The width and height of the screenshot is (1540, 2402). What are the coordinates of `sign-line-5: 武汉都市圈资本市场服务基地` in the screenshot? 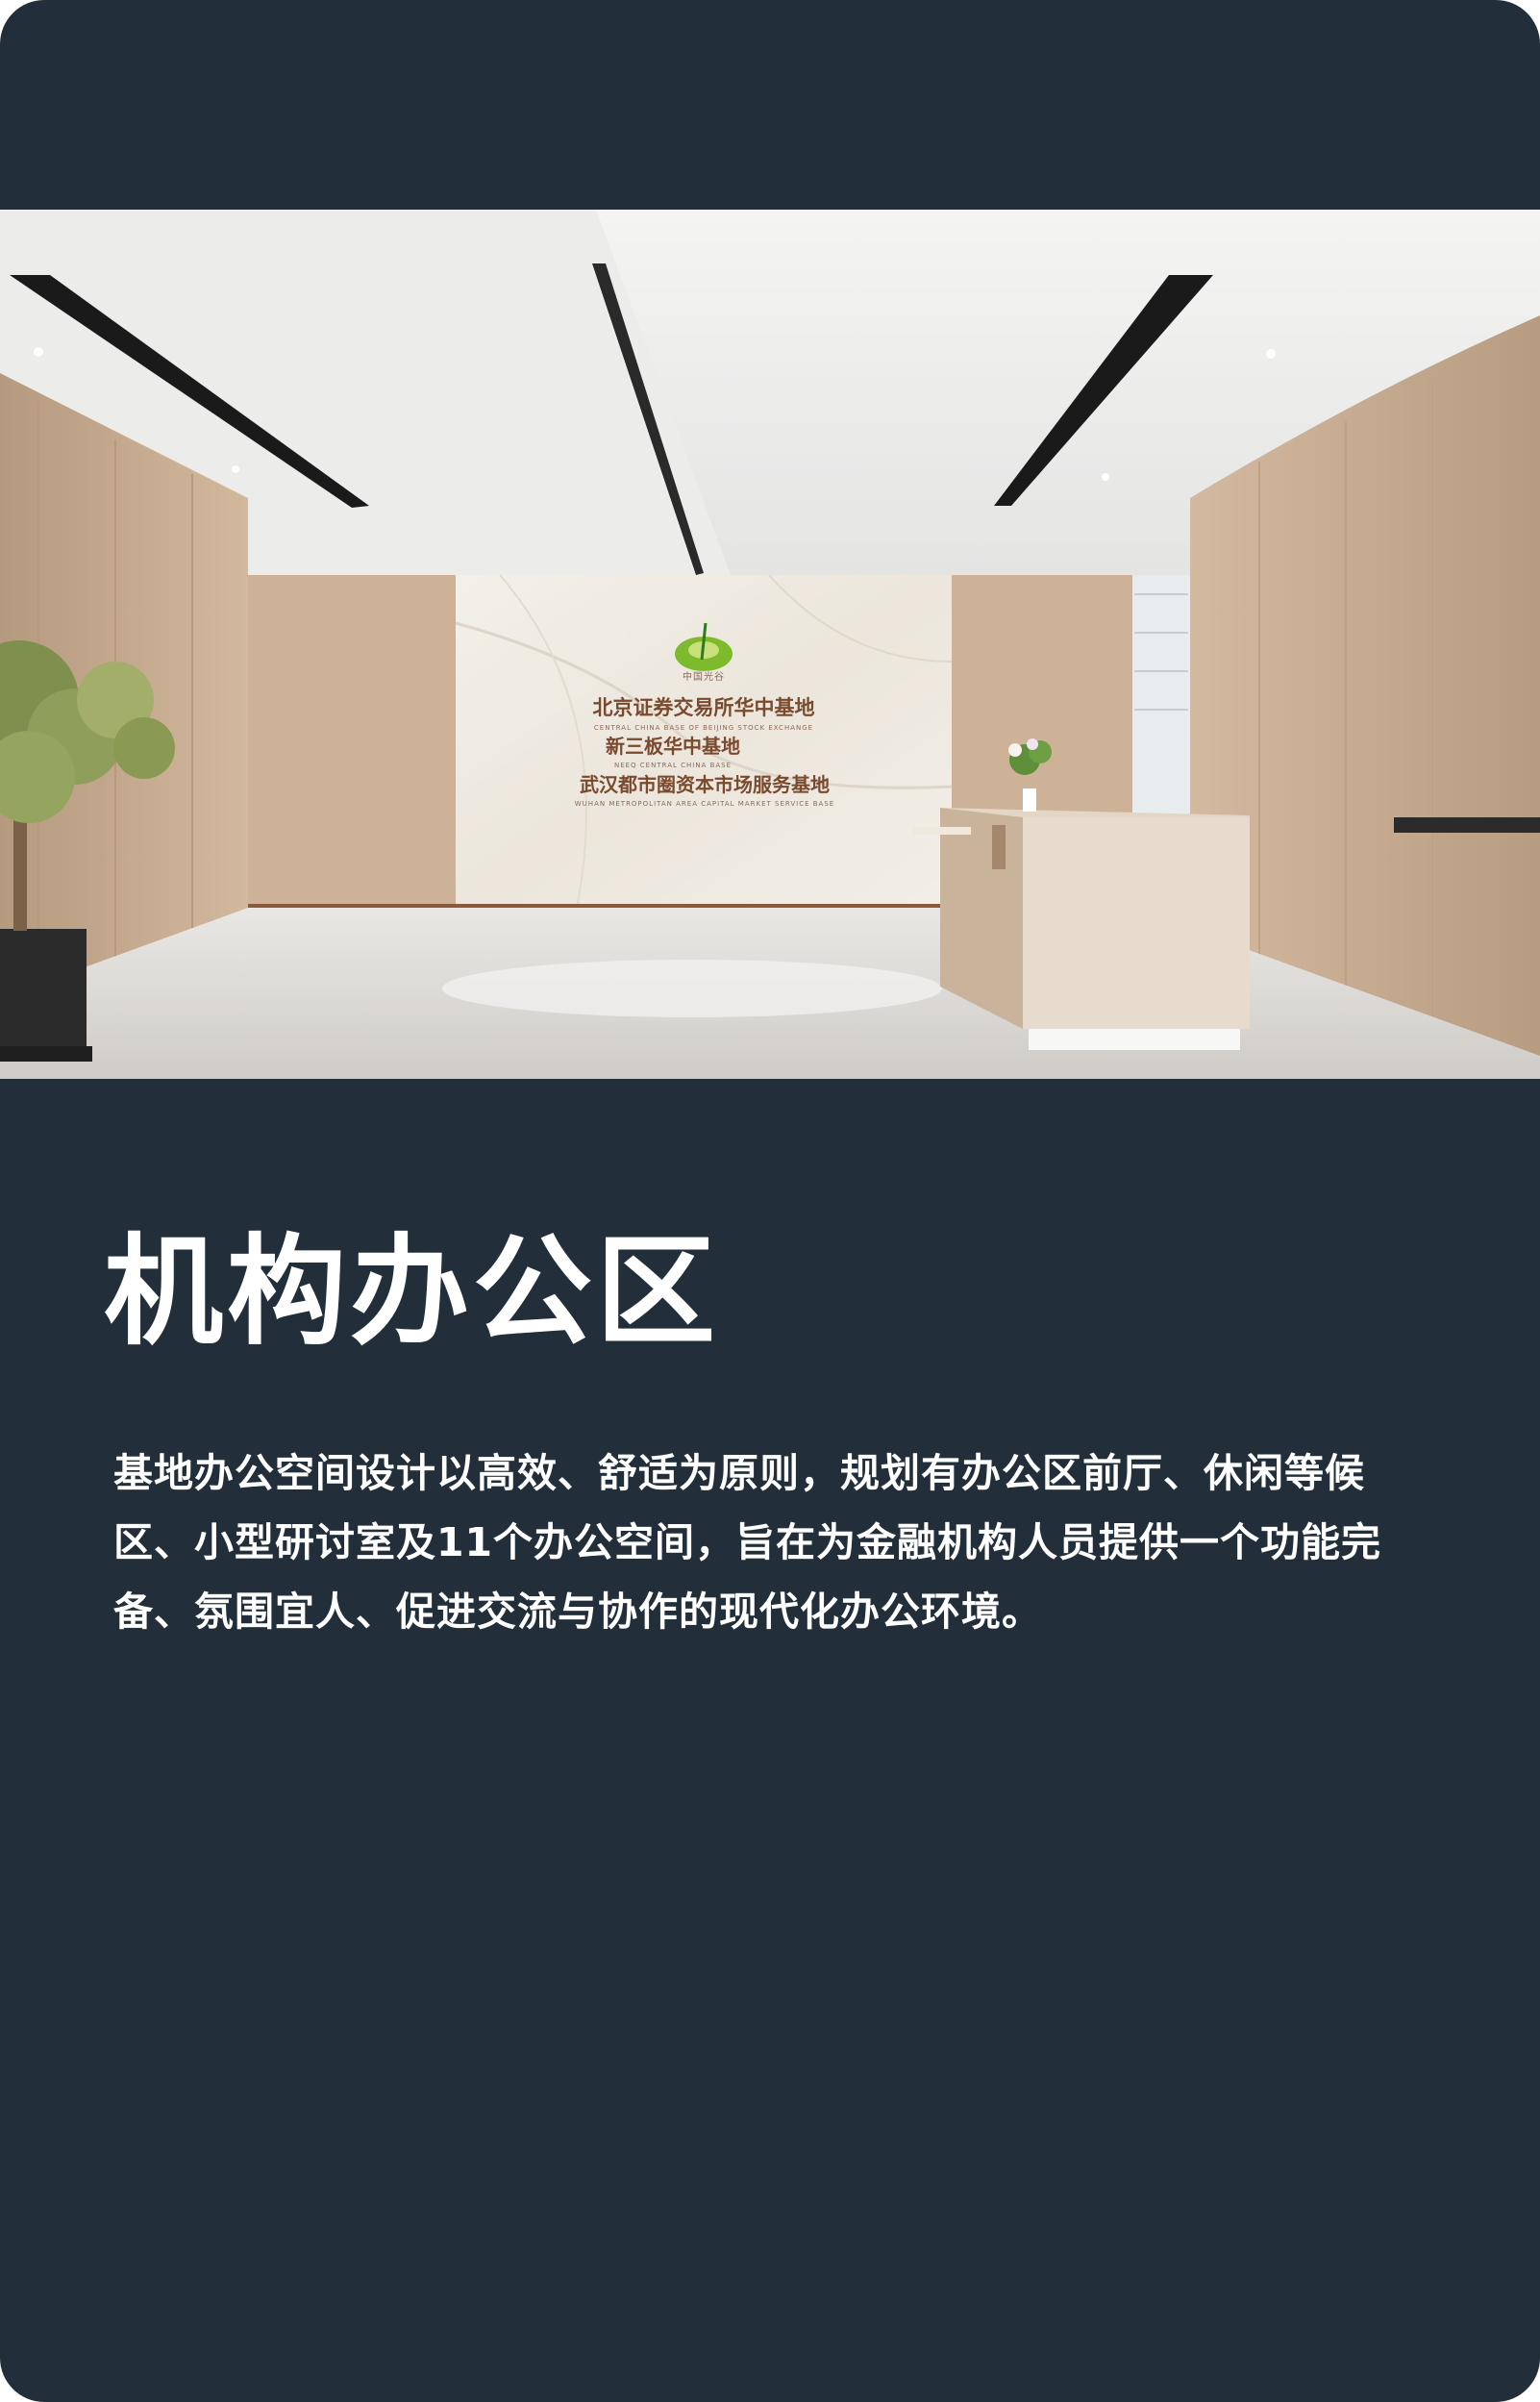 It's located at (705, 784).